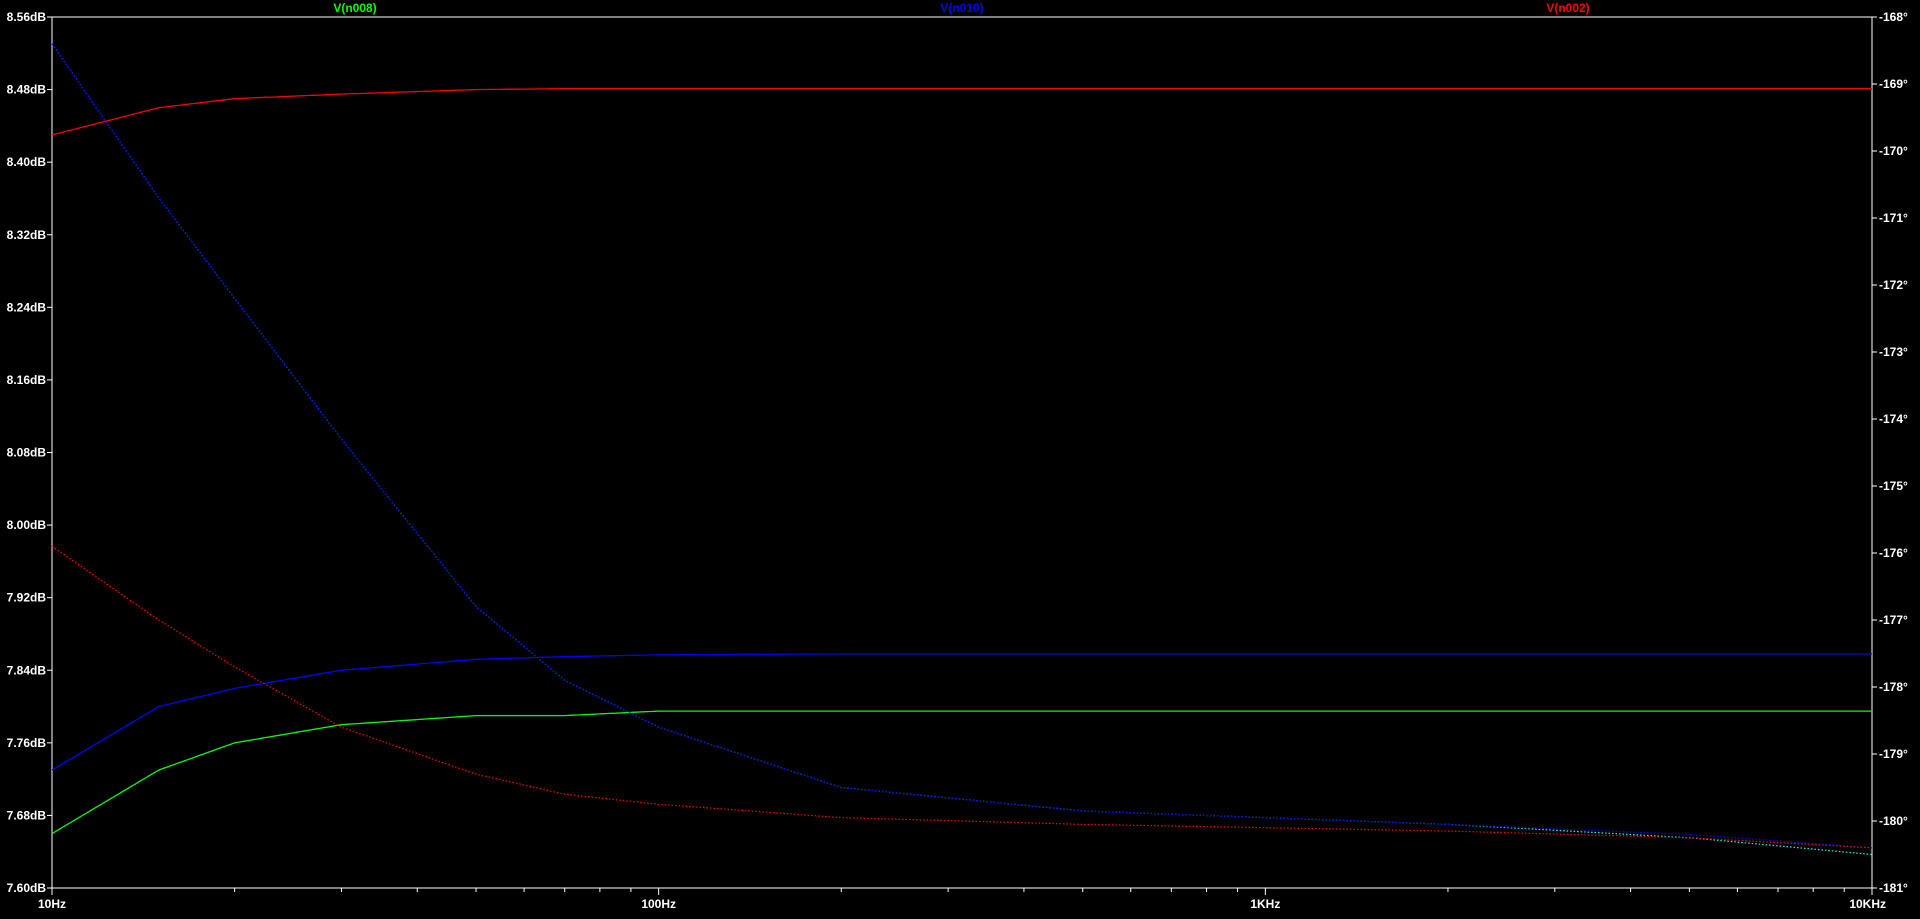 The height and width of the screenshot is (919, 1920). Describe the element at coordinates (27, 162) in the screenshot. I see `y-left-tick-label: 8.40dB` at that location.